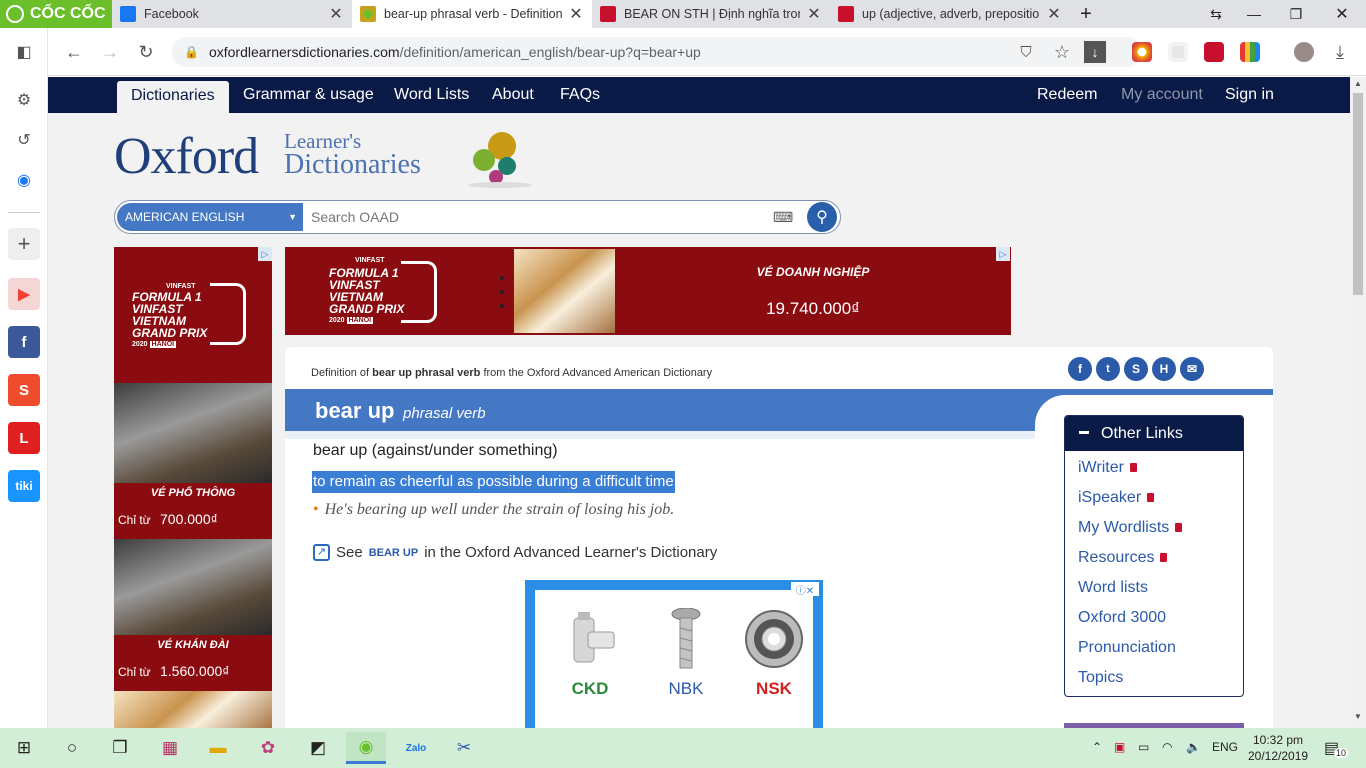  What do you see at coordinates (1167, 747) in the screenshot?
I see `wifi-icon: ◠` at bounding box center [1167, 747].